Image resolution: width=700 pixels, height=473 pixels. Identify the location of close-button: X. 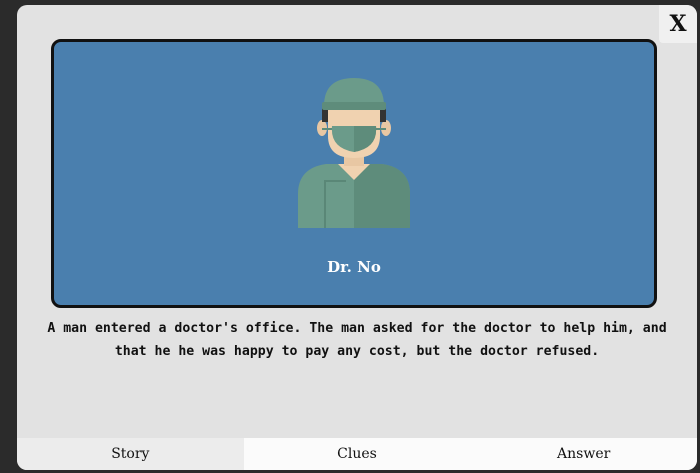
(678, 24).